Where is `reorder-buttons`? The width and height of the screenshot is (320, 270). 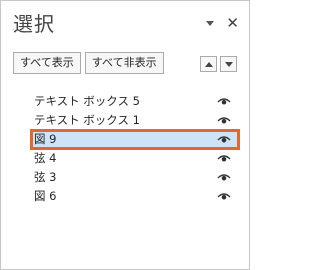 reorder-buttons is located at coordinates (218, 64).